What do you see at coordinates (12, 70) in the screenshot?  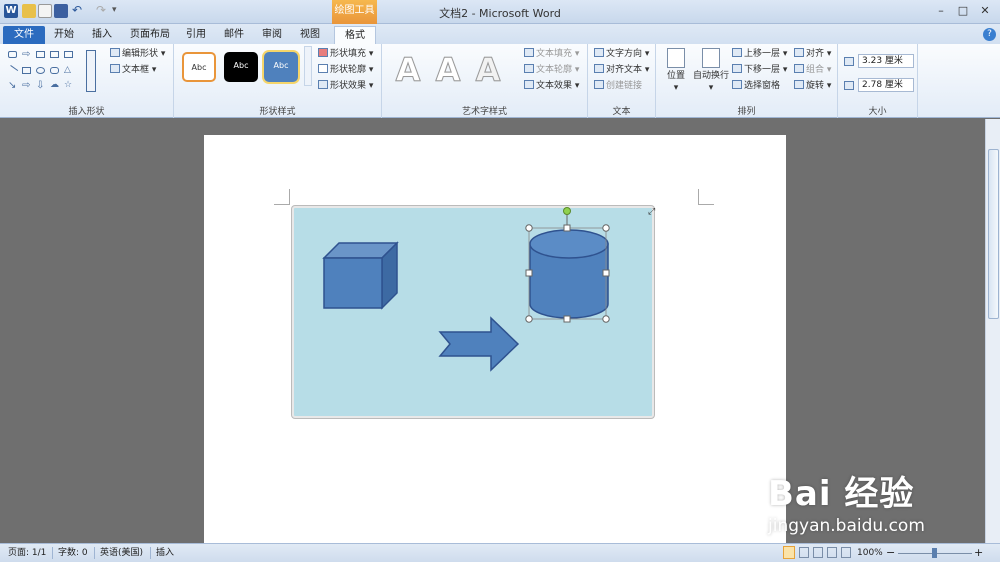 I see `line-shape-icon` at bounding box center [12, 70].